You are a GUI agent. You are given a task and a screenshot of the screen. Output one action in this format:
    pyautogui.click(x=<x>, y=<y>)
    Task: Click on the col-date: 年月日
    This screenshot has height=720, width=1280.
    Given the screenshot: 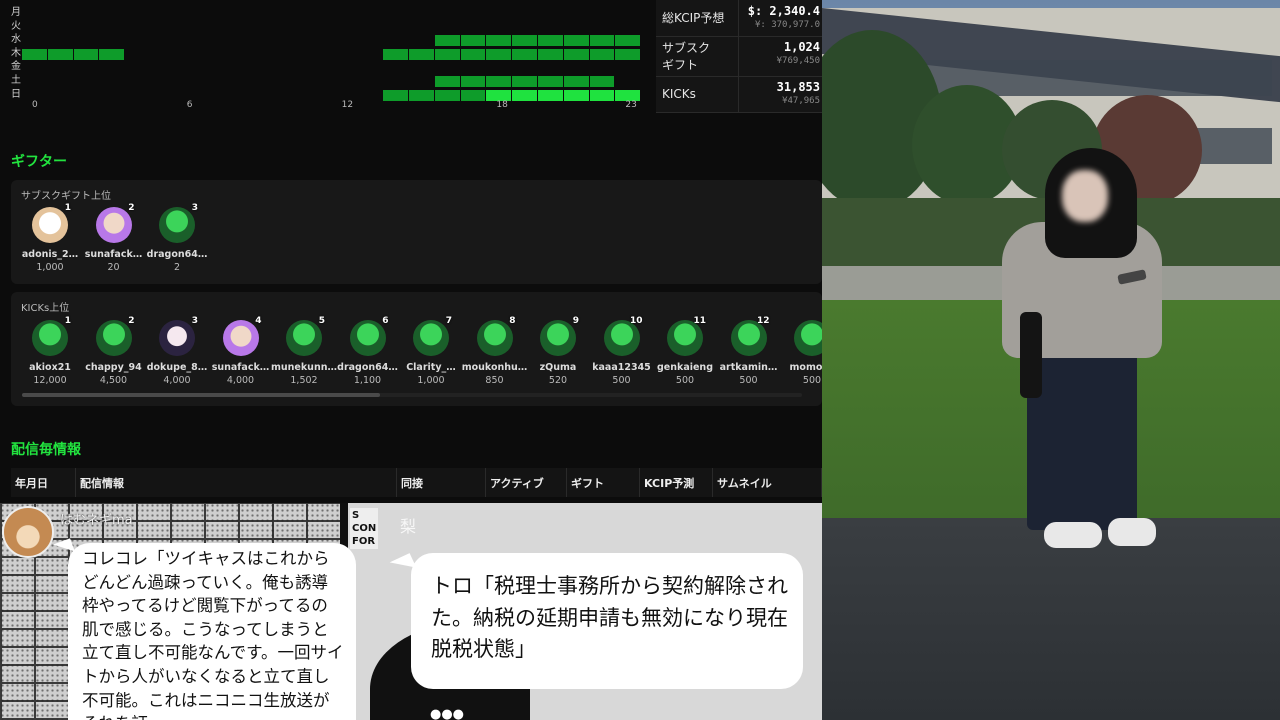 What is the action you would take?
    pyautogui.click(x=43, y=482)
    